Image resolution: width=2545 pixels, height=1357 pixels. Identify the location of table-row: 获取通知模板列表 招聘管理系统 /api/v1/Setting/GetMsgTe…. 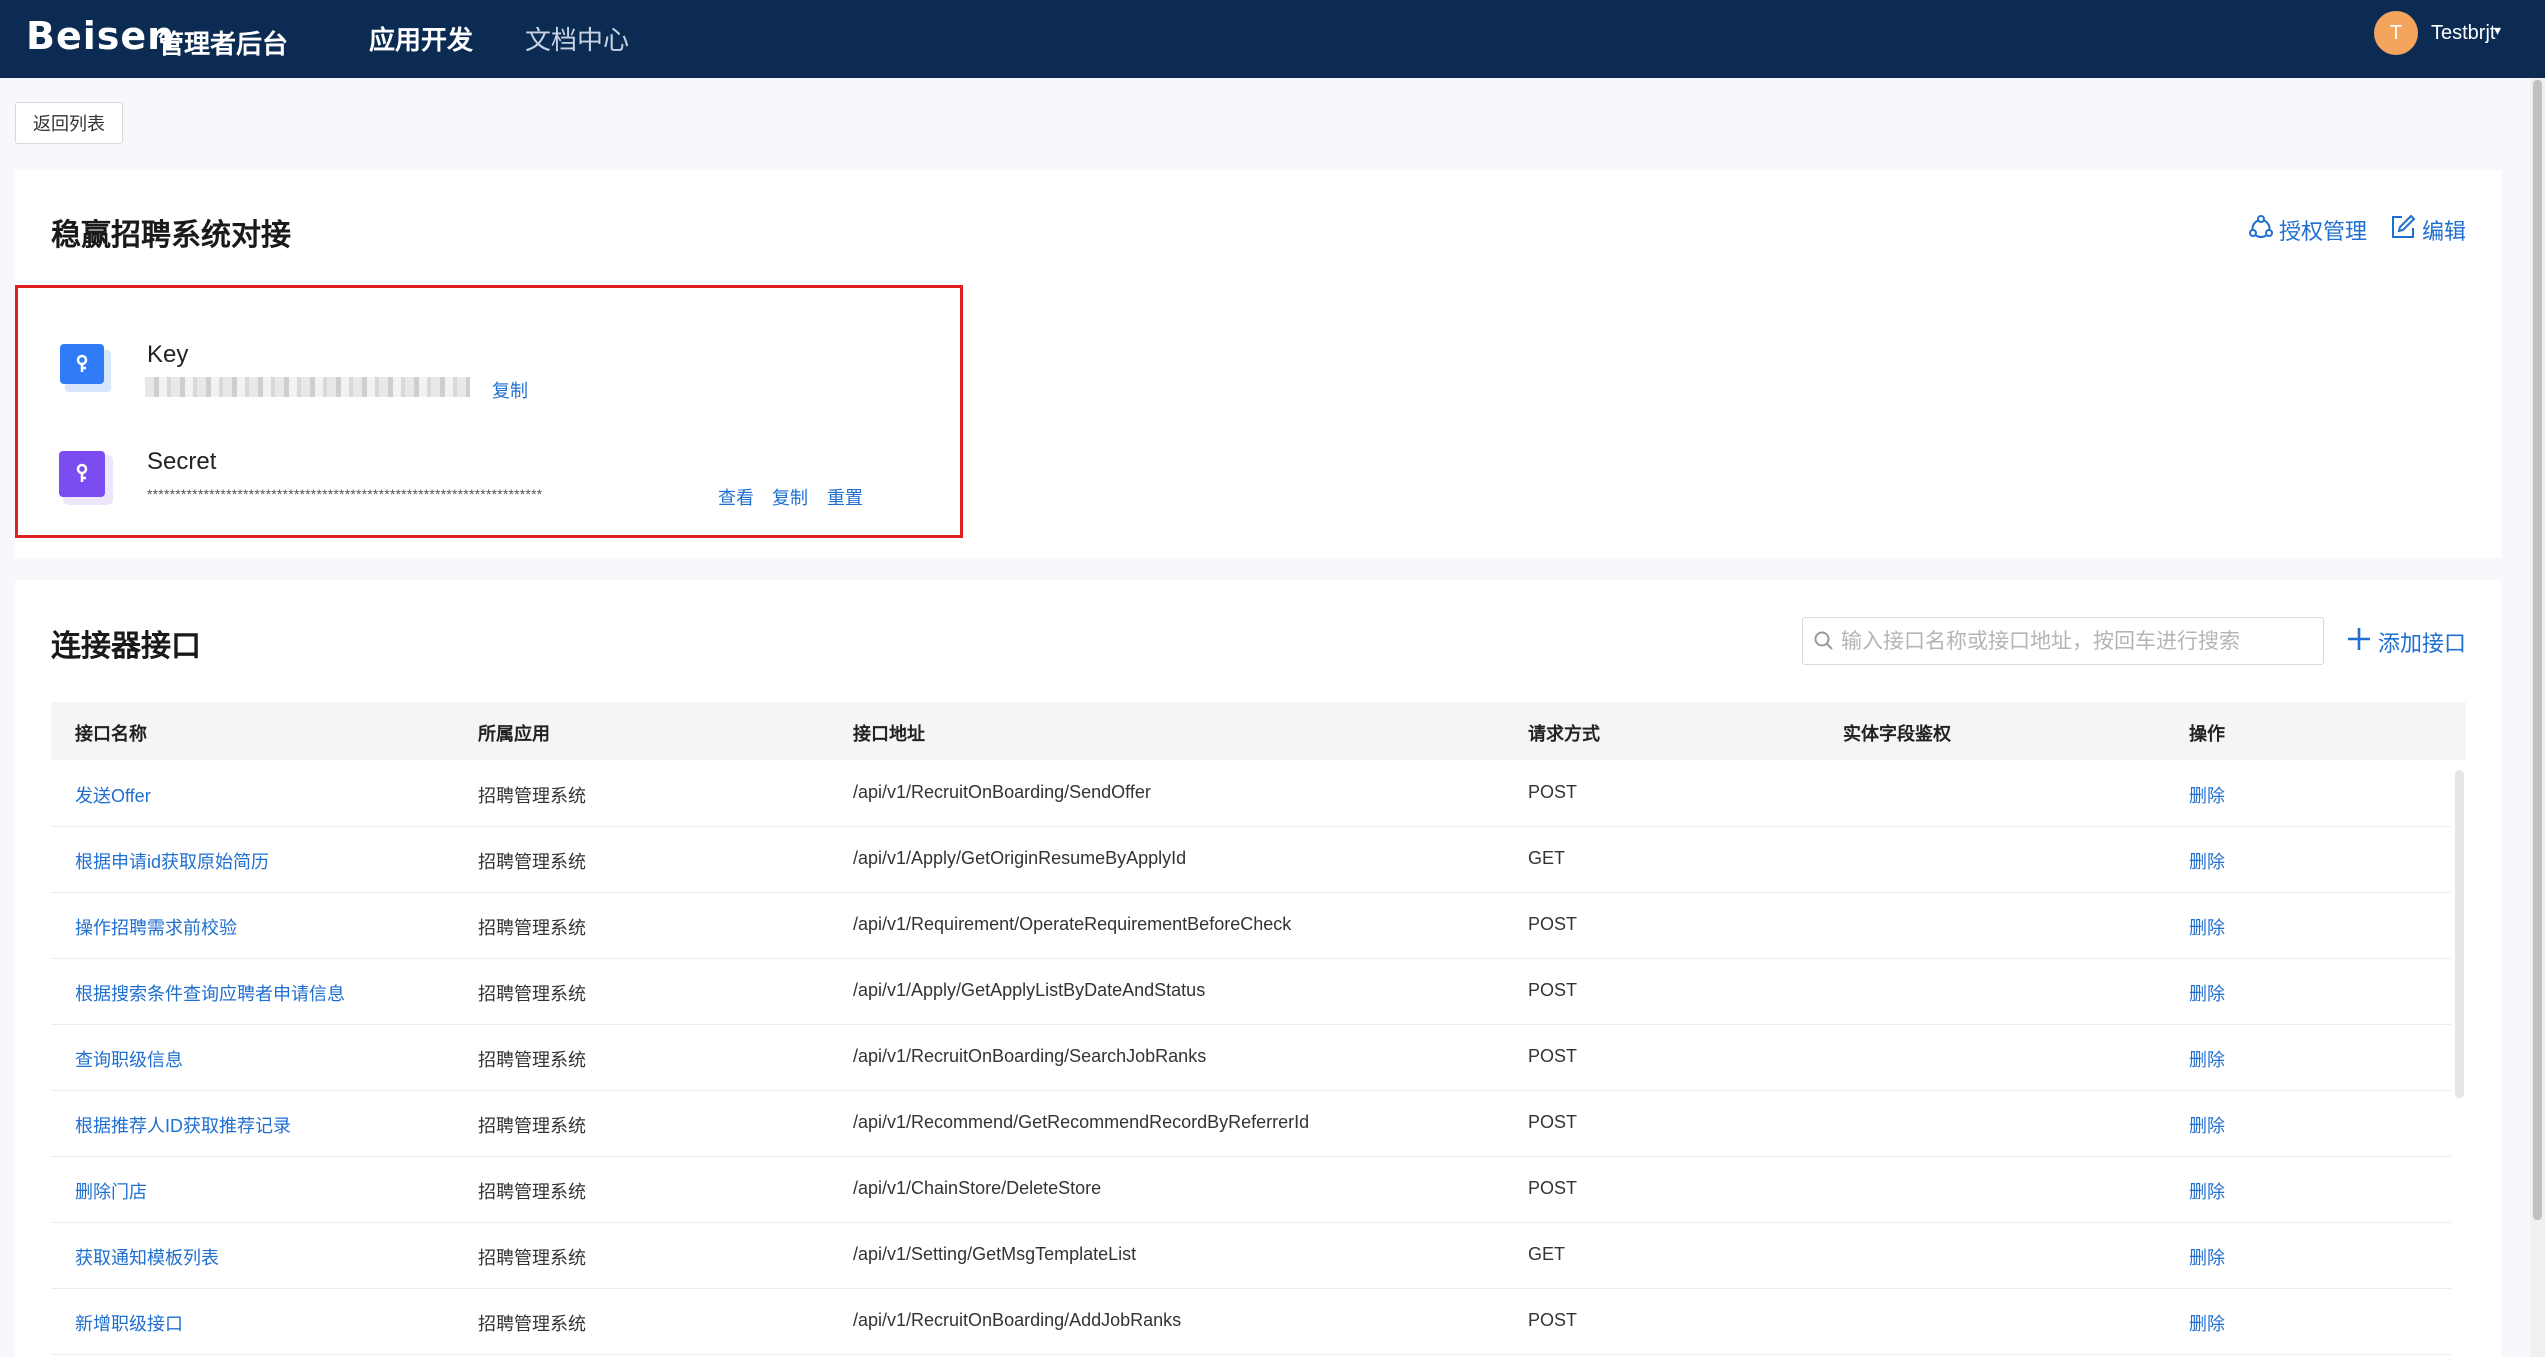
(1251, 1255).